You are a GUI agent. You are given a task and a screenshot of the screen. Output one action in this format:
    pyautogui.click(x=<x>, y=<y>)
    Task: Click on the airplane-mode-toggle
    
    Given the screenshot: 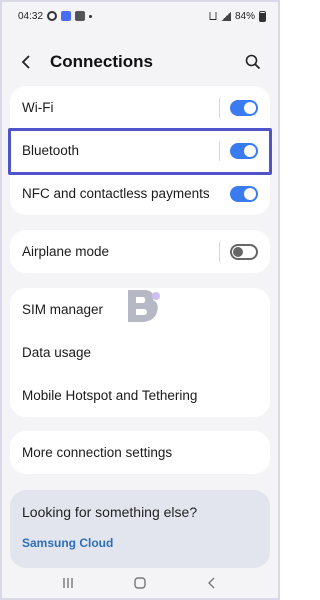 What is the action you would take?
    pyautogui.click(x=244, y=251)
    